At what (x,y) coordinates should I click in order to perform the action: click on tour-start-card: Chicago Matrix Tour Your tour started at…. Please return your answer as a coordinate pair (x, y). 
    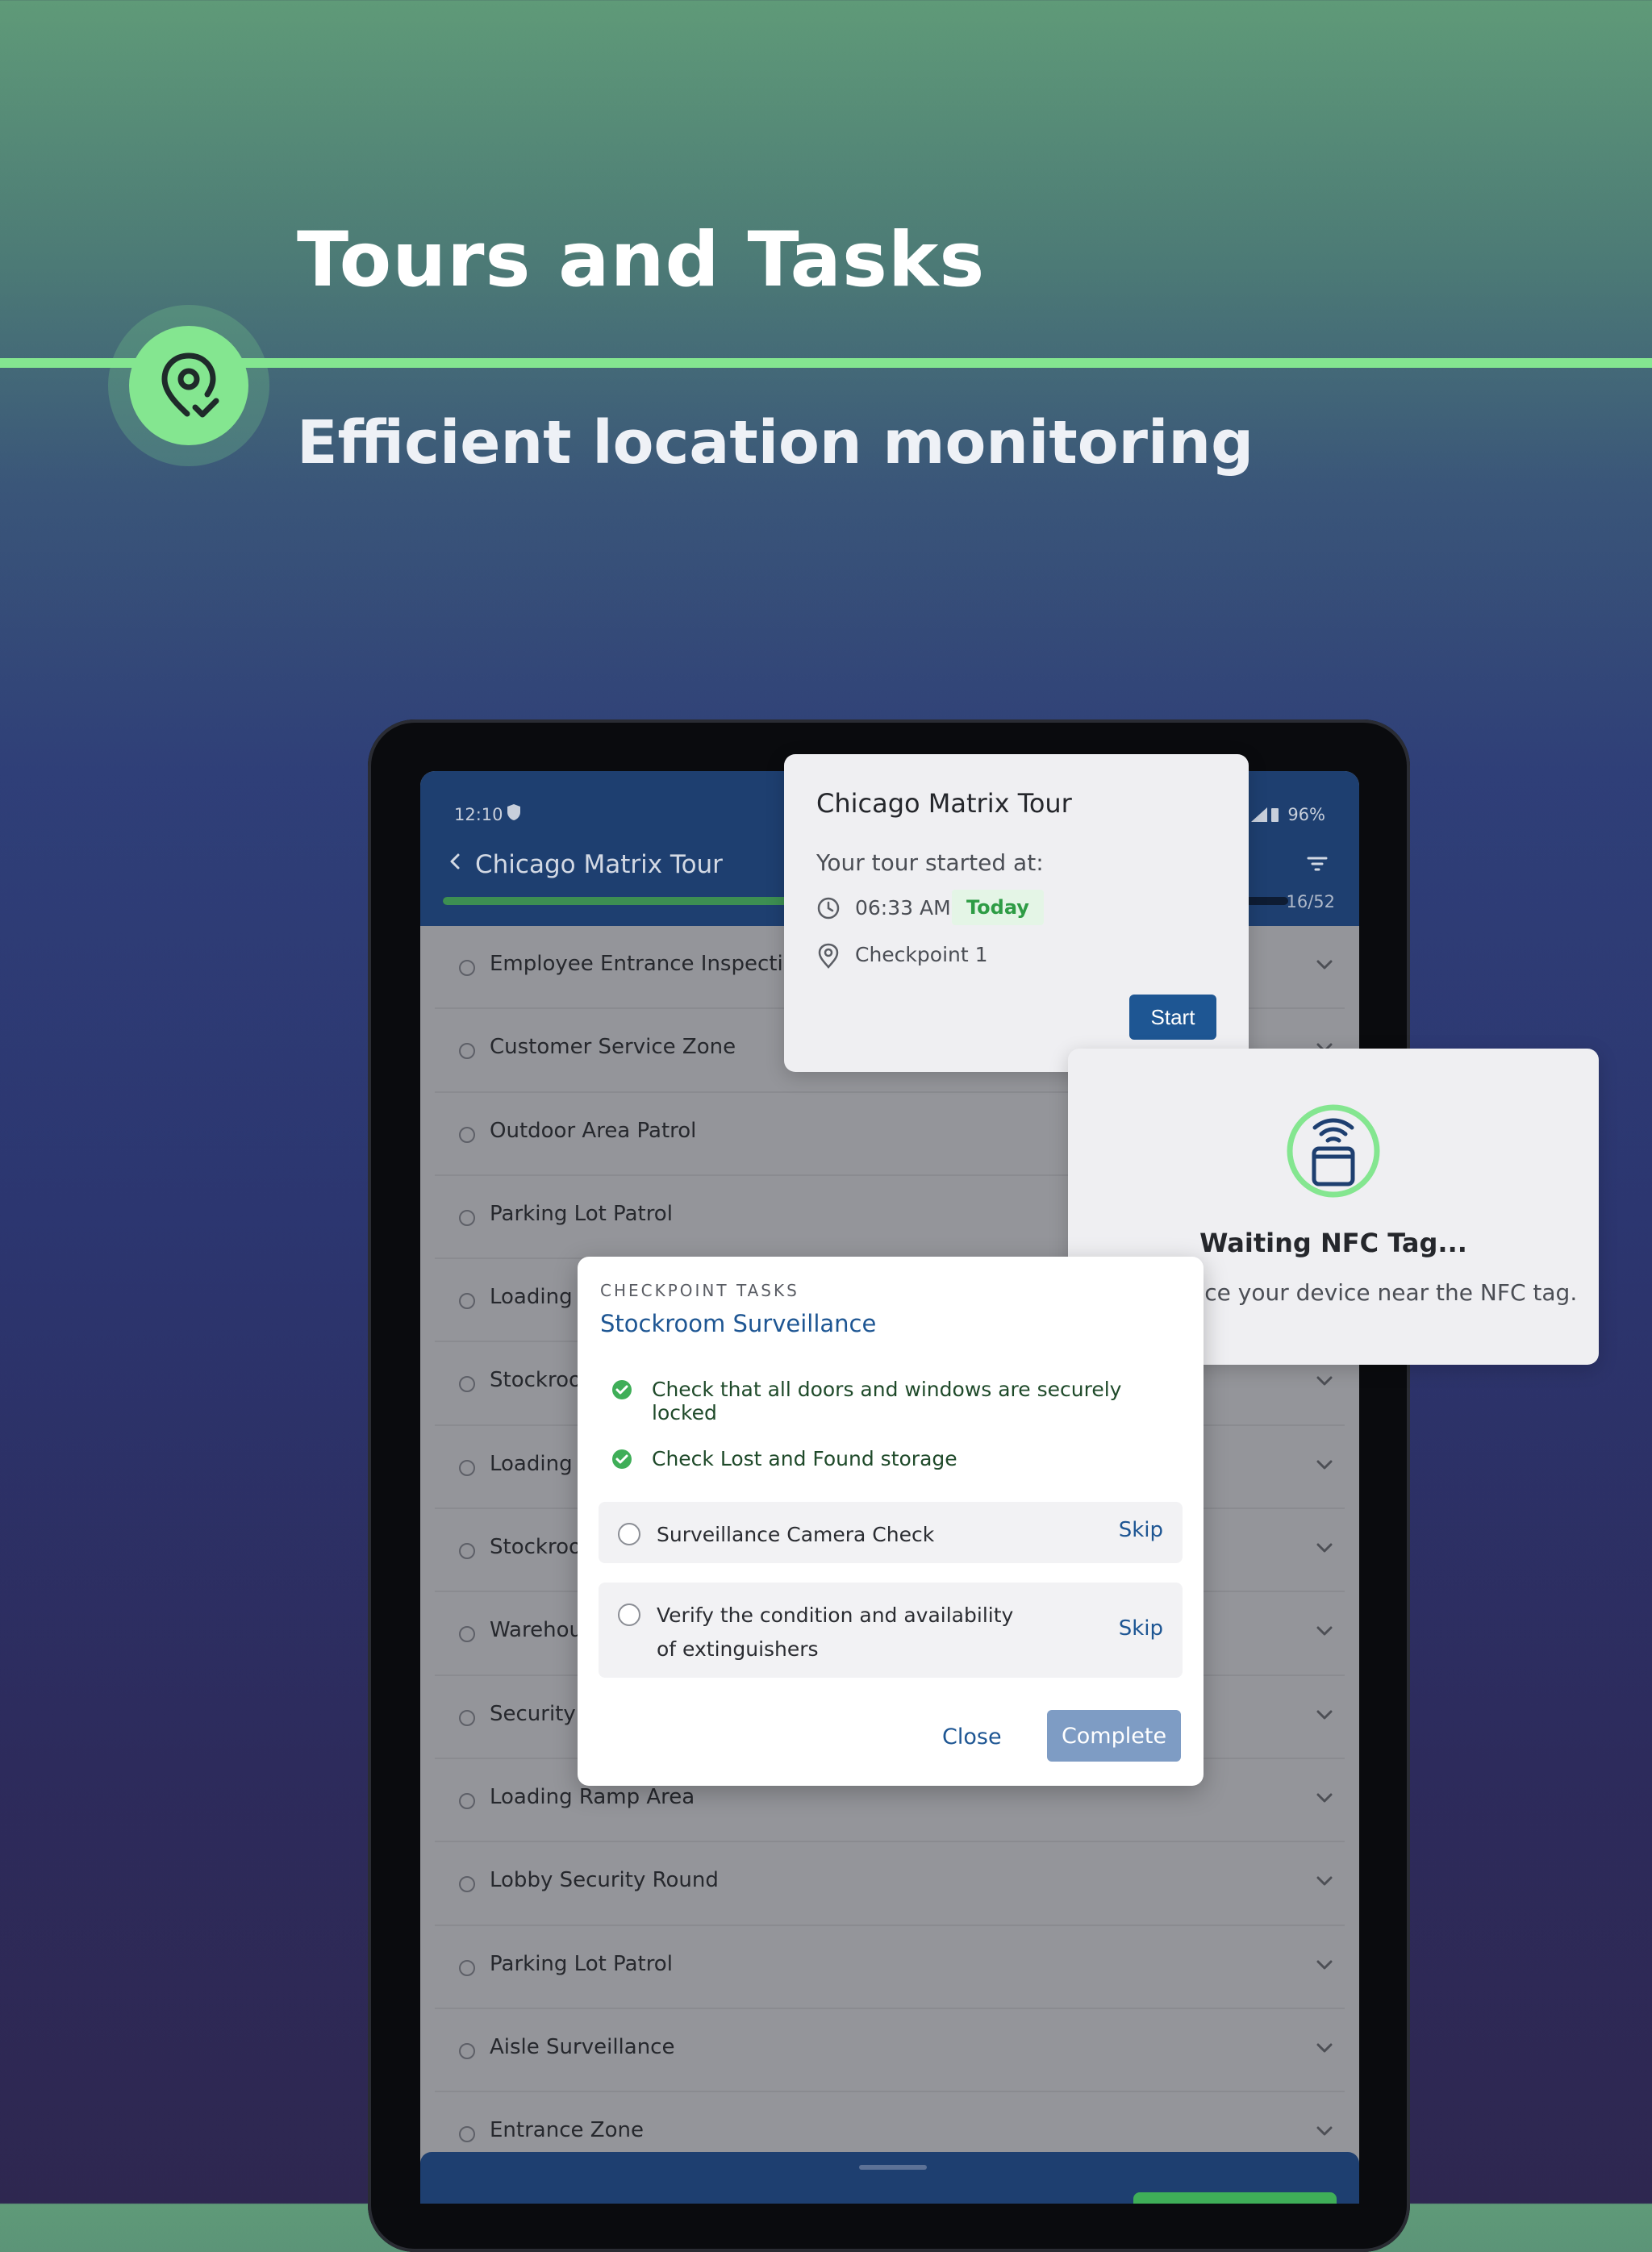
    Looking at the image, I should click on (1016, 913).